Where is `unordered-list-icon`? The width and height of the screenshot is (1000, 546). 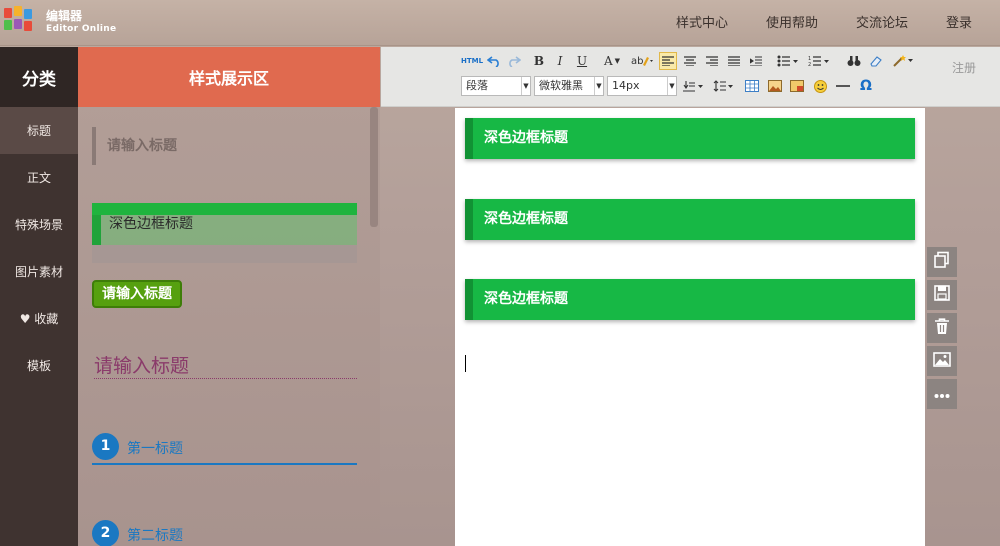
unordered-list-icon is located at coordinates (788, 61).